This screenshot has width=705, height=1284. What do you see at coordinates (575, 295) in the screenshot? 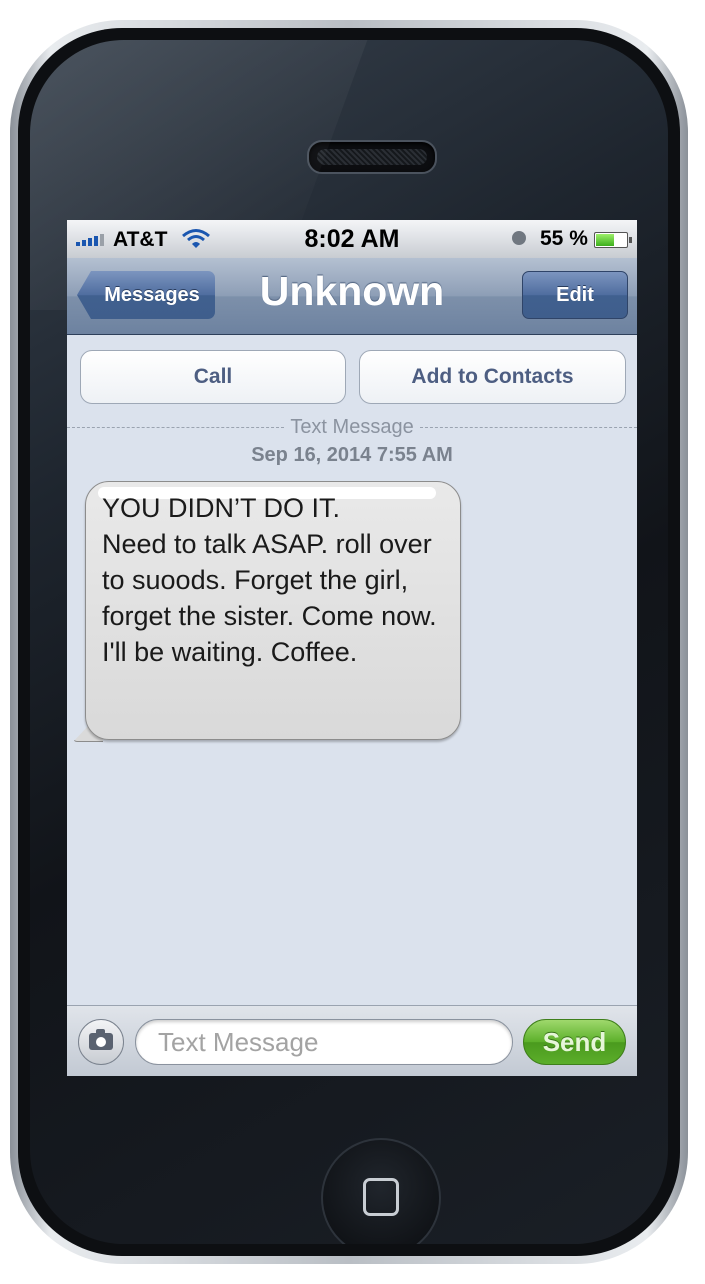
I see `edit-button: Edit` at bounding box center [575, 295].